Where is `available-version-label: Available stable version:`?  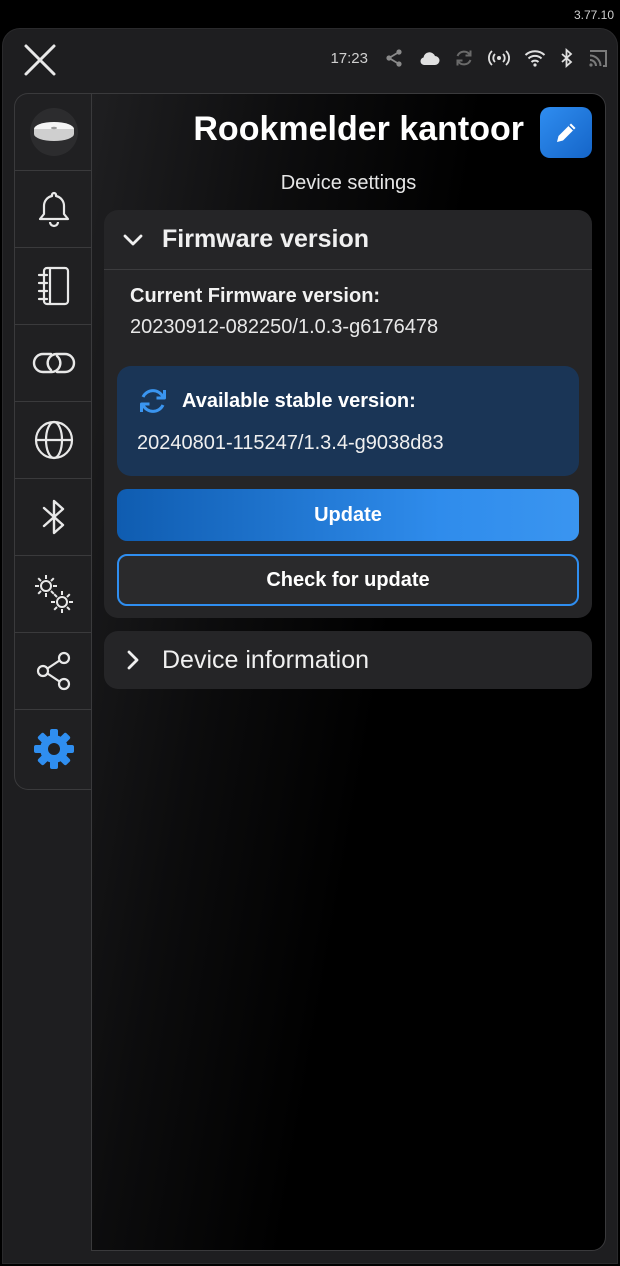 available-version-label: Available stable version: is located at coordinates (299, 401).